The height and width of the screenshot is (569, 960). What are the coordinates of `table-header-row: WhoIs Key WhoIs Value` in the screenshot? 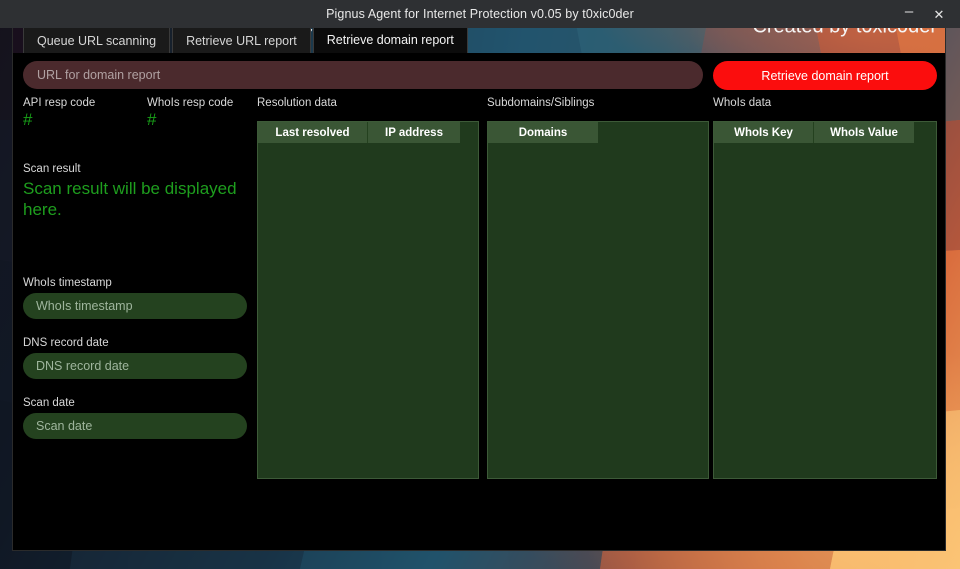 It's located at (825, 132).